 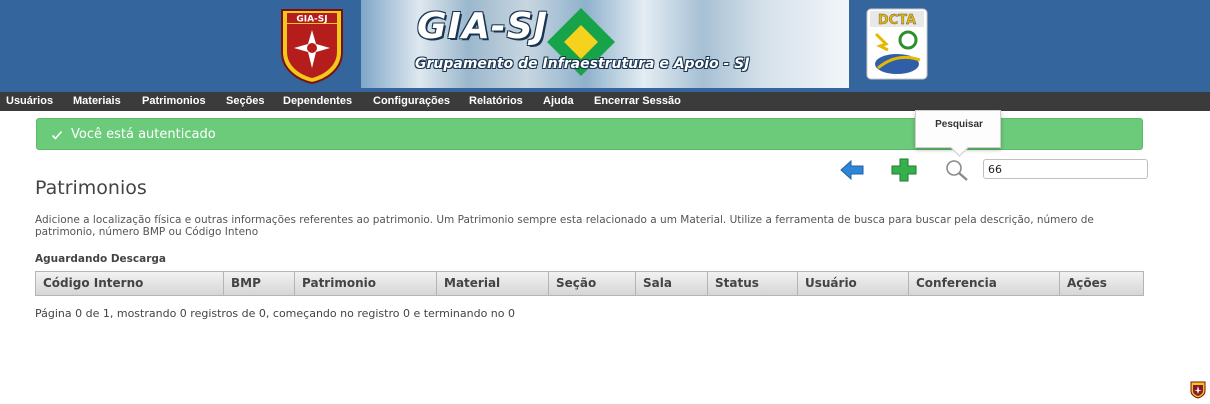 I want to click on menu-relatorios: Relatórios, so click(x=496, y=101).